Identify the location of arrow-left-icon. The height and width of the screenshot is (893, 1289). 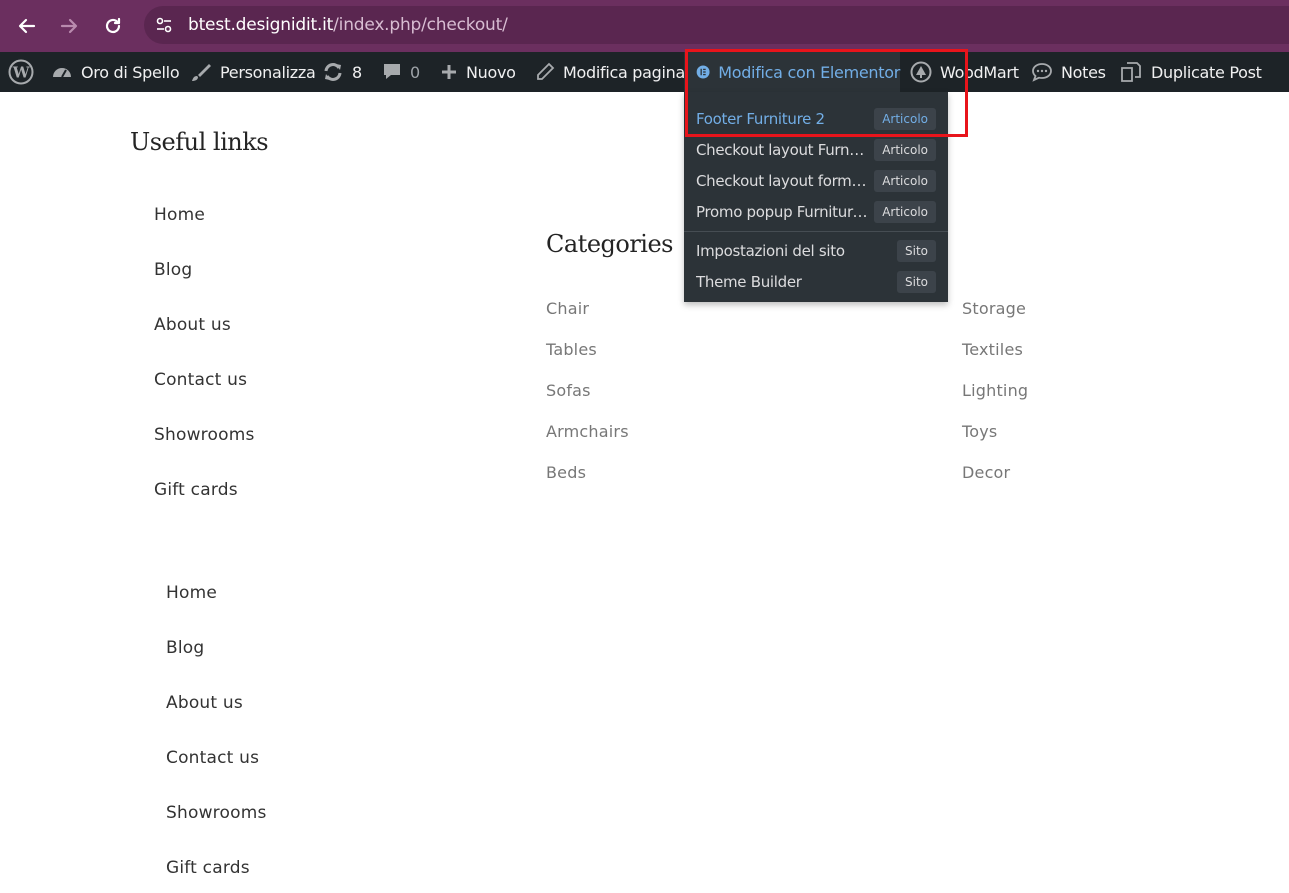
(27, 26).